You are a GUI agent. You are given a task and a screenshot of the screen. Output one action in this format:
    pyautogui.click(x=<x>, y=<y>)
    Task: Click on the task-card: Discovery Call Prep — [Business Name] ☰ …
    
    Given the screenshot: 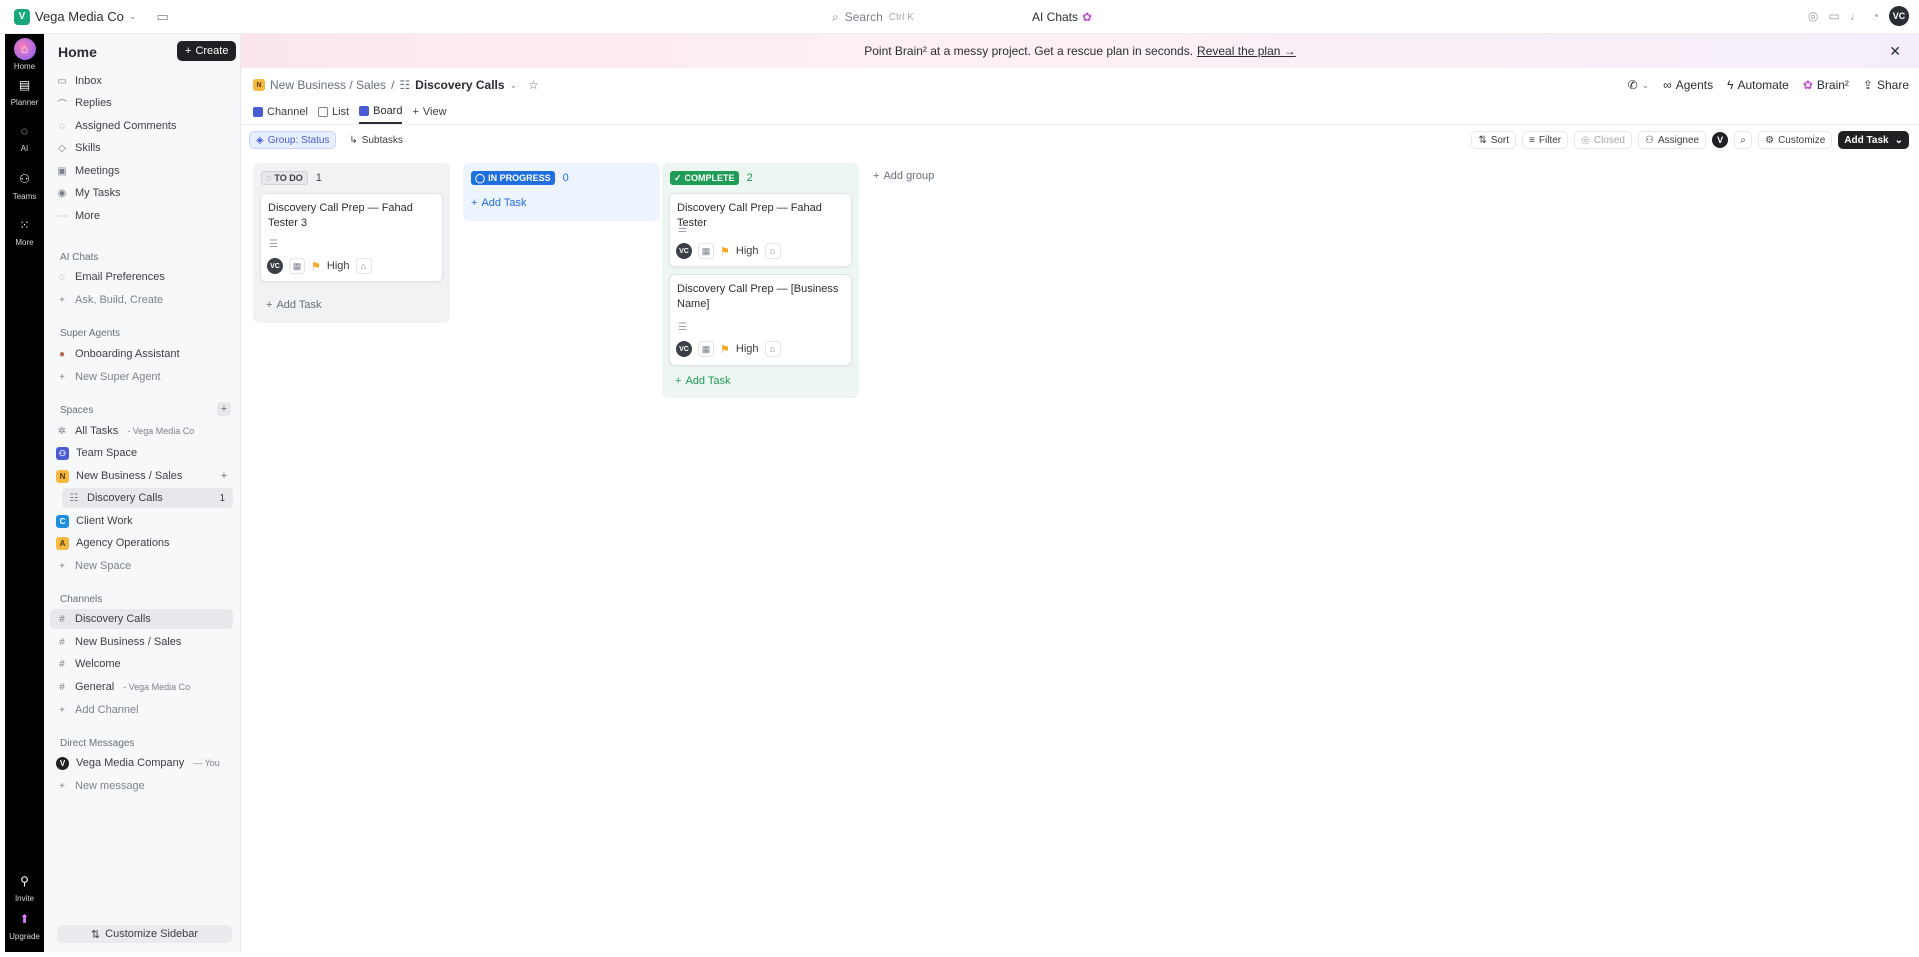 What is the action you would take?
    pyautogui.click(x=760, y=320)
    